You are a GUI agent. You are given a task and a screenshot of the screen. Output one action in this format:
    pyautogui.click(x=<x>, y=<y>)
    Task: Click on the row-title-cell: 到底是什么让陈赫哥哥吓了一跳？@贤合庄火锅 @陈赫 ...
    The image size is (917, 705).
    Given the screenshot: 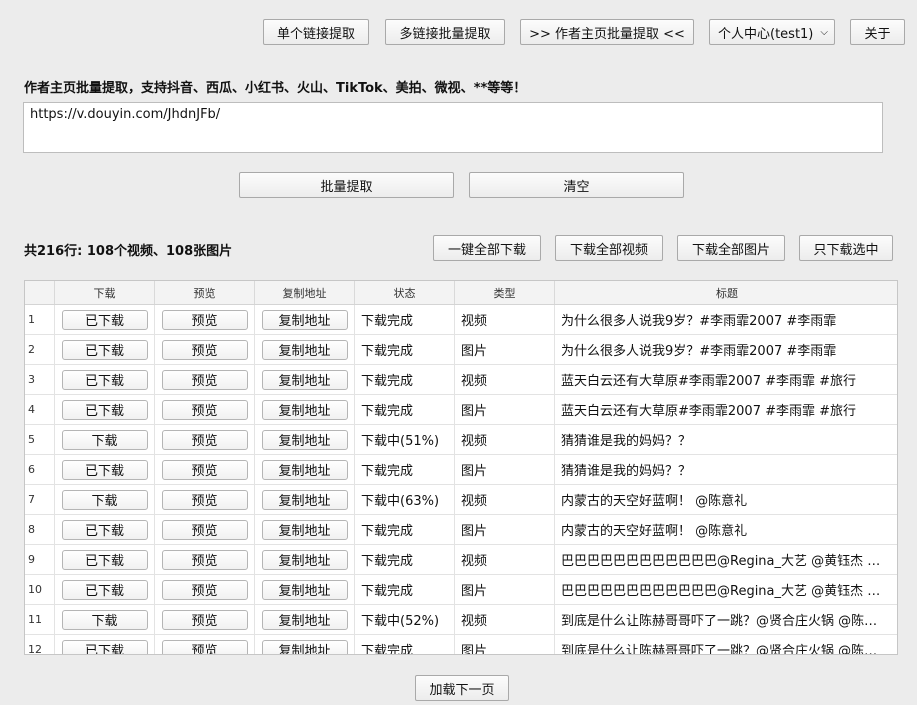 What is the action you would take?
    pyautogui.click(x=726, y=619)
    